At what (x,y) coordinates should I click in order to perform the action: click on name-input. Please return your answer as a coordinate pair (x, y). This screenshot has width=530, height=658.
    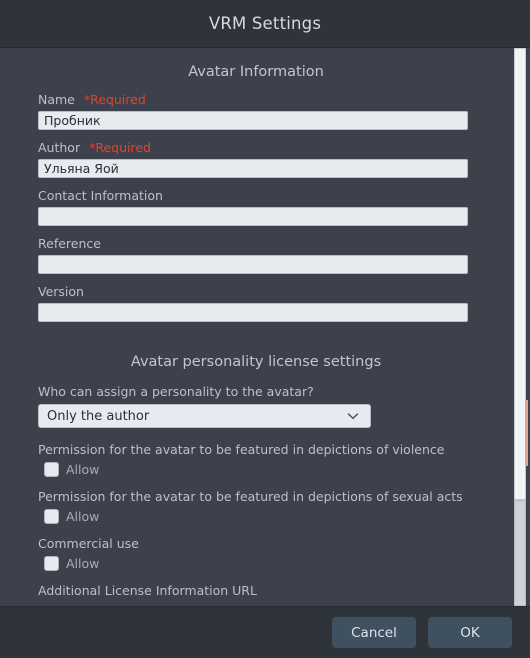
    Looking at the image, I should click on (253, 120).